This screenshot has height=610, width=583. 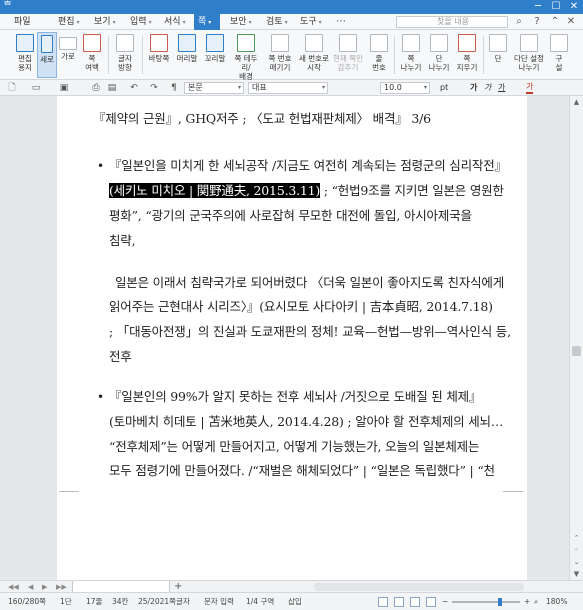 I want to click on page-nav-icon: ◦, so click(x=576, y=550).